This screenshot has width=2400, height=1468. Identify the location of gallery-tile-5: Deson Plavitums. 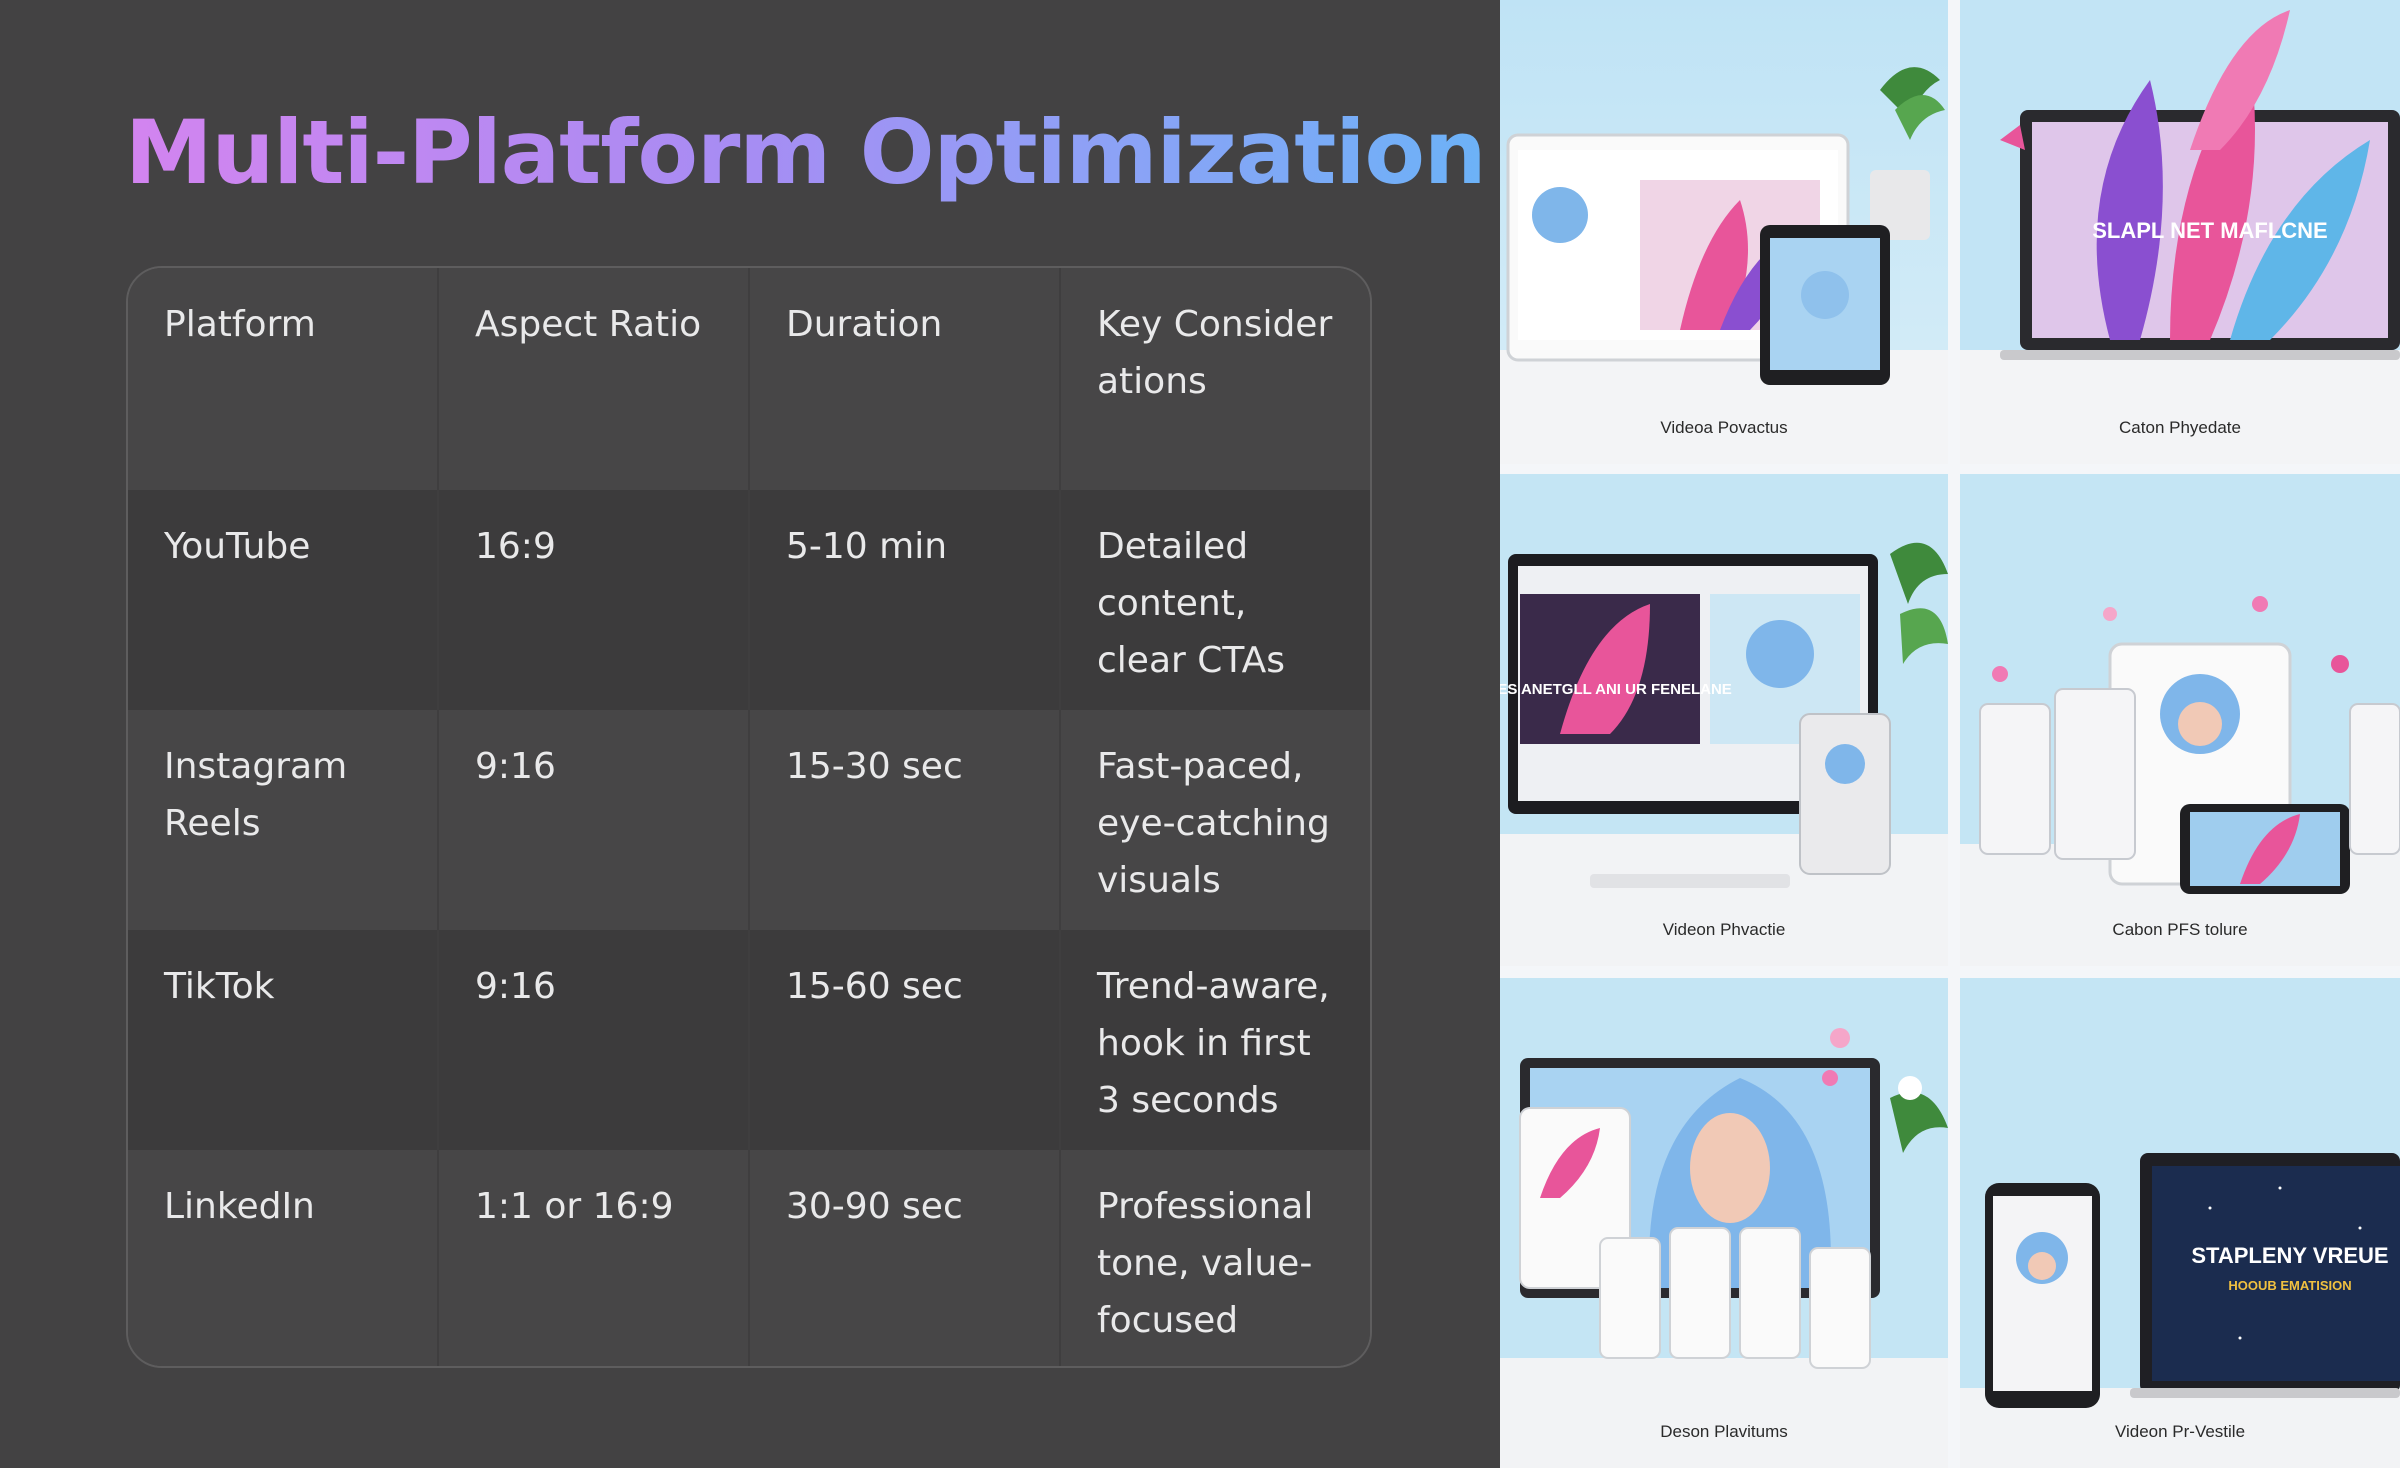
(1724, 1223).